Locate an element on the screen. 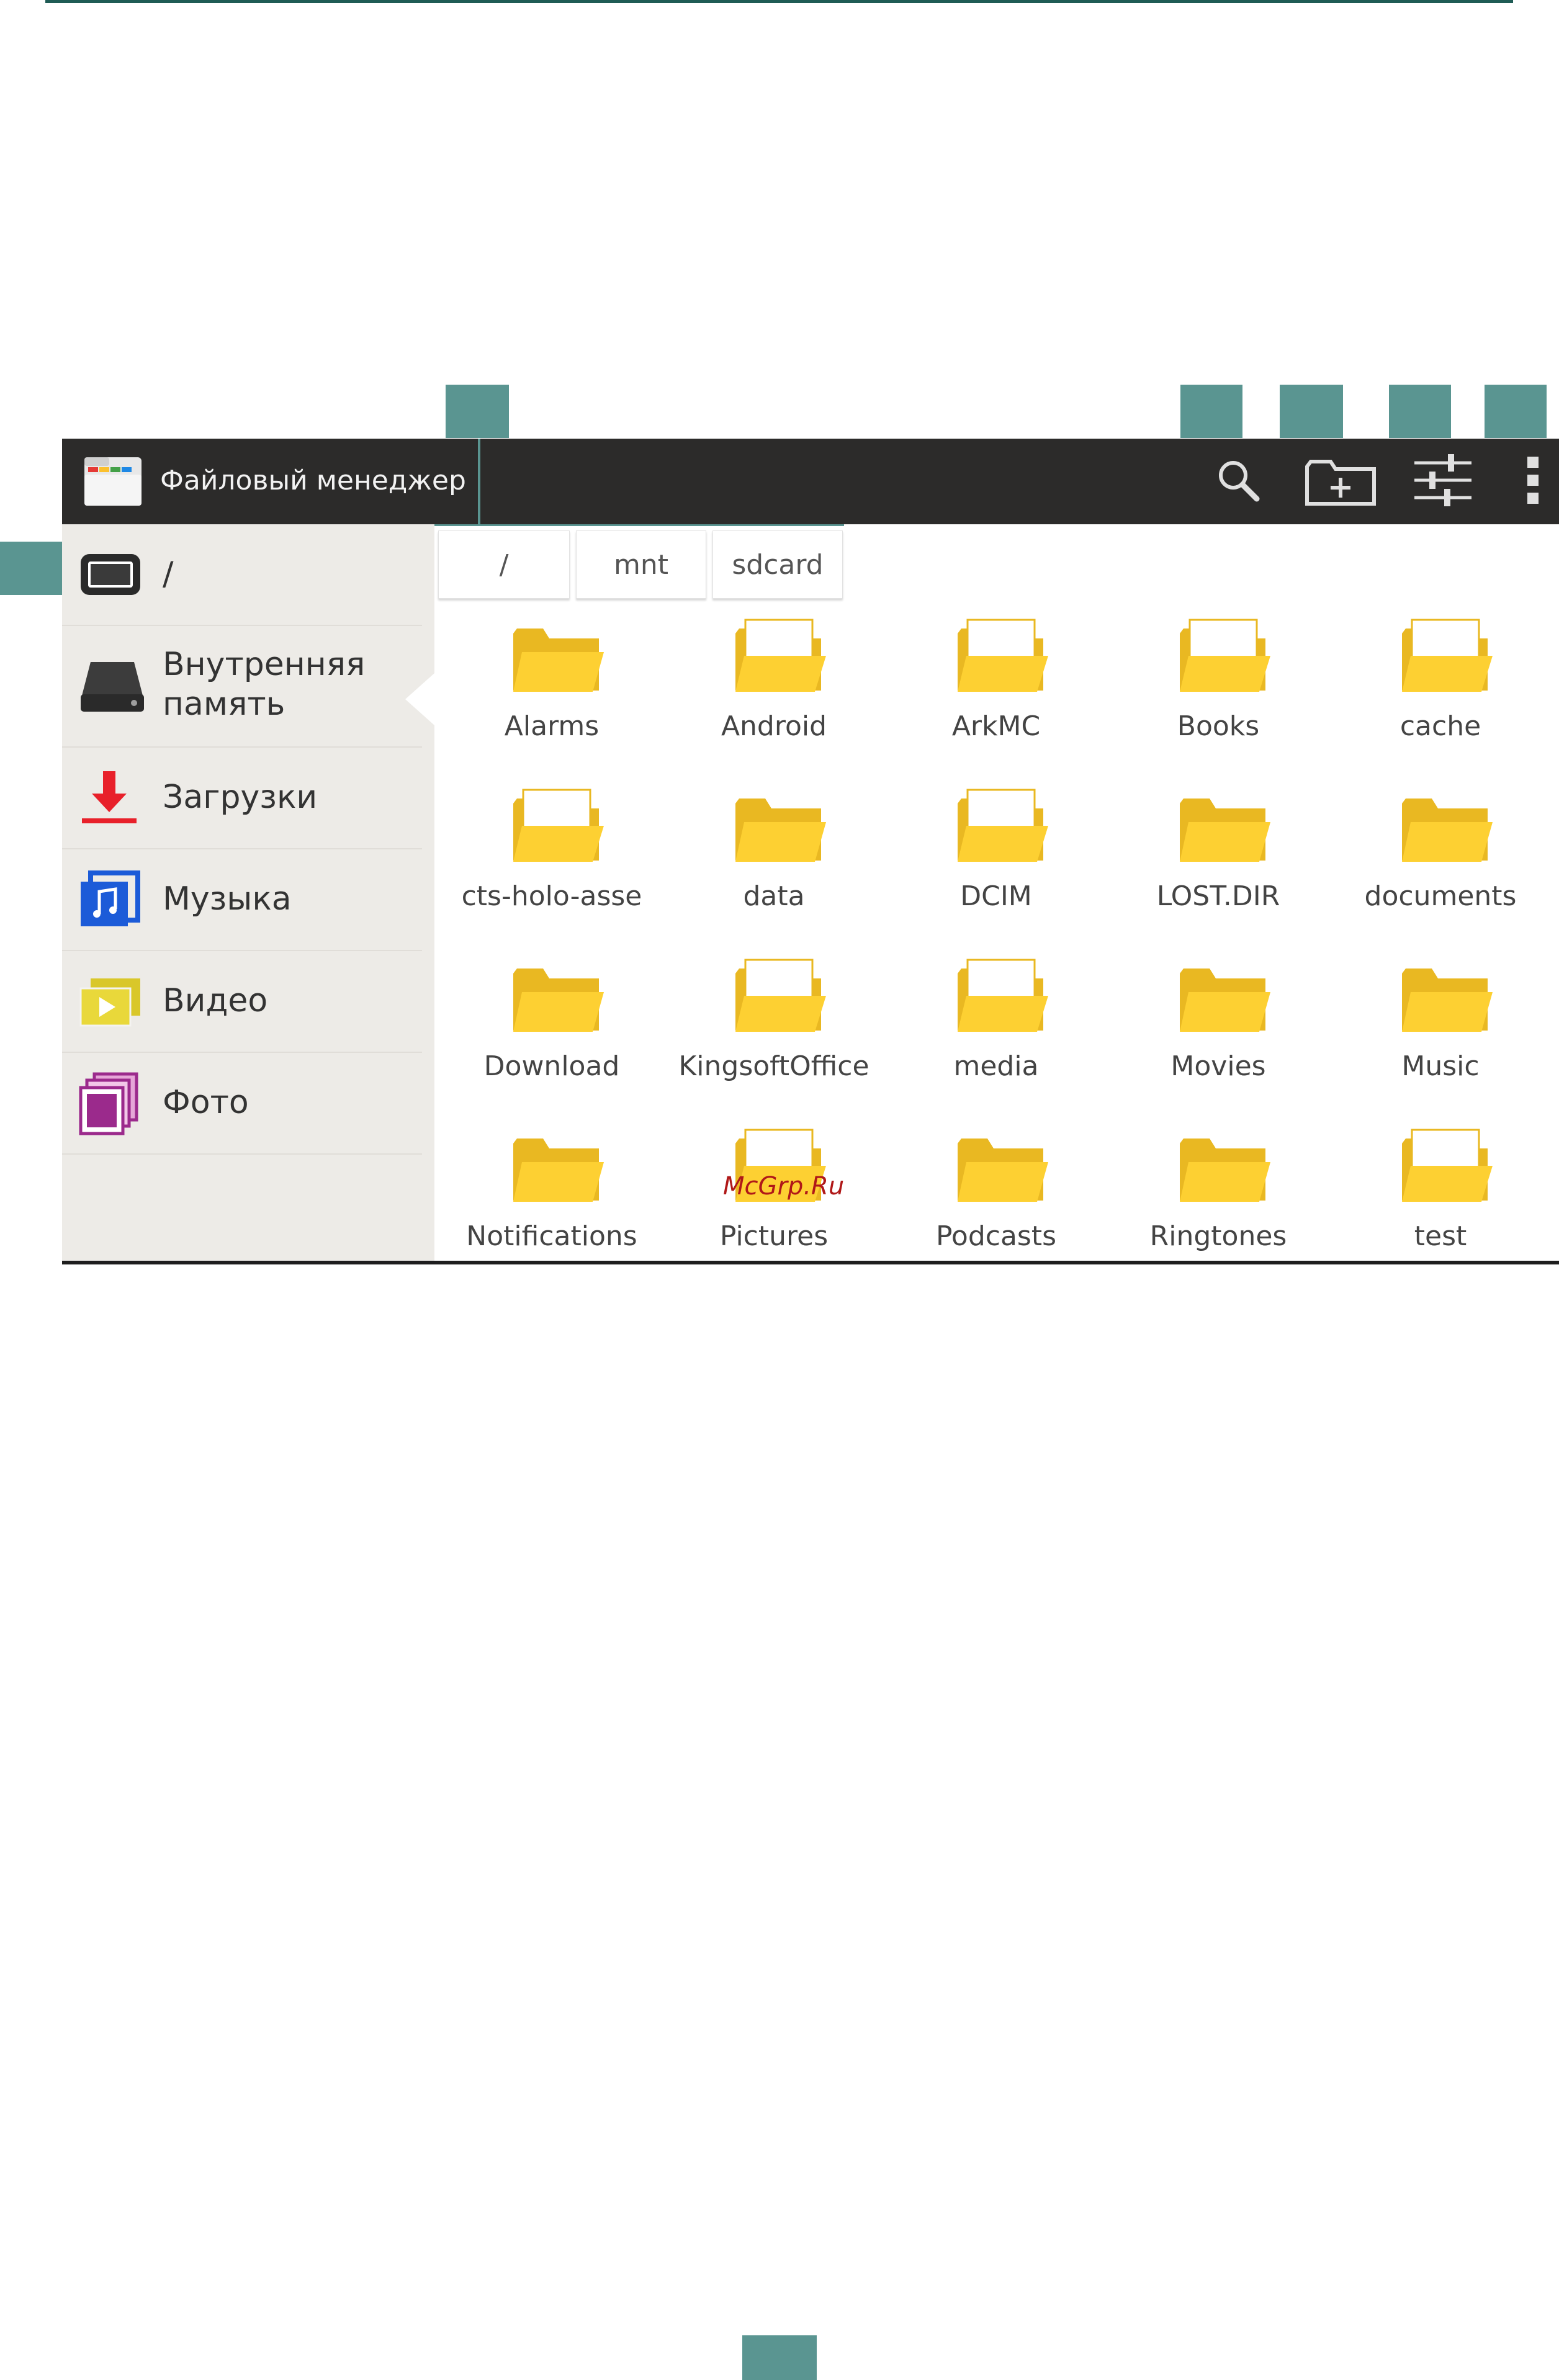 This screenshot has width=1559, height=2380. sidebar-item-music: Музыка is located at coordinates (242, 900).